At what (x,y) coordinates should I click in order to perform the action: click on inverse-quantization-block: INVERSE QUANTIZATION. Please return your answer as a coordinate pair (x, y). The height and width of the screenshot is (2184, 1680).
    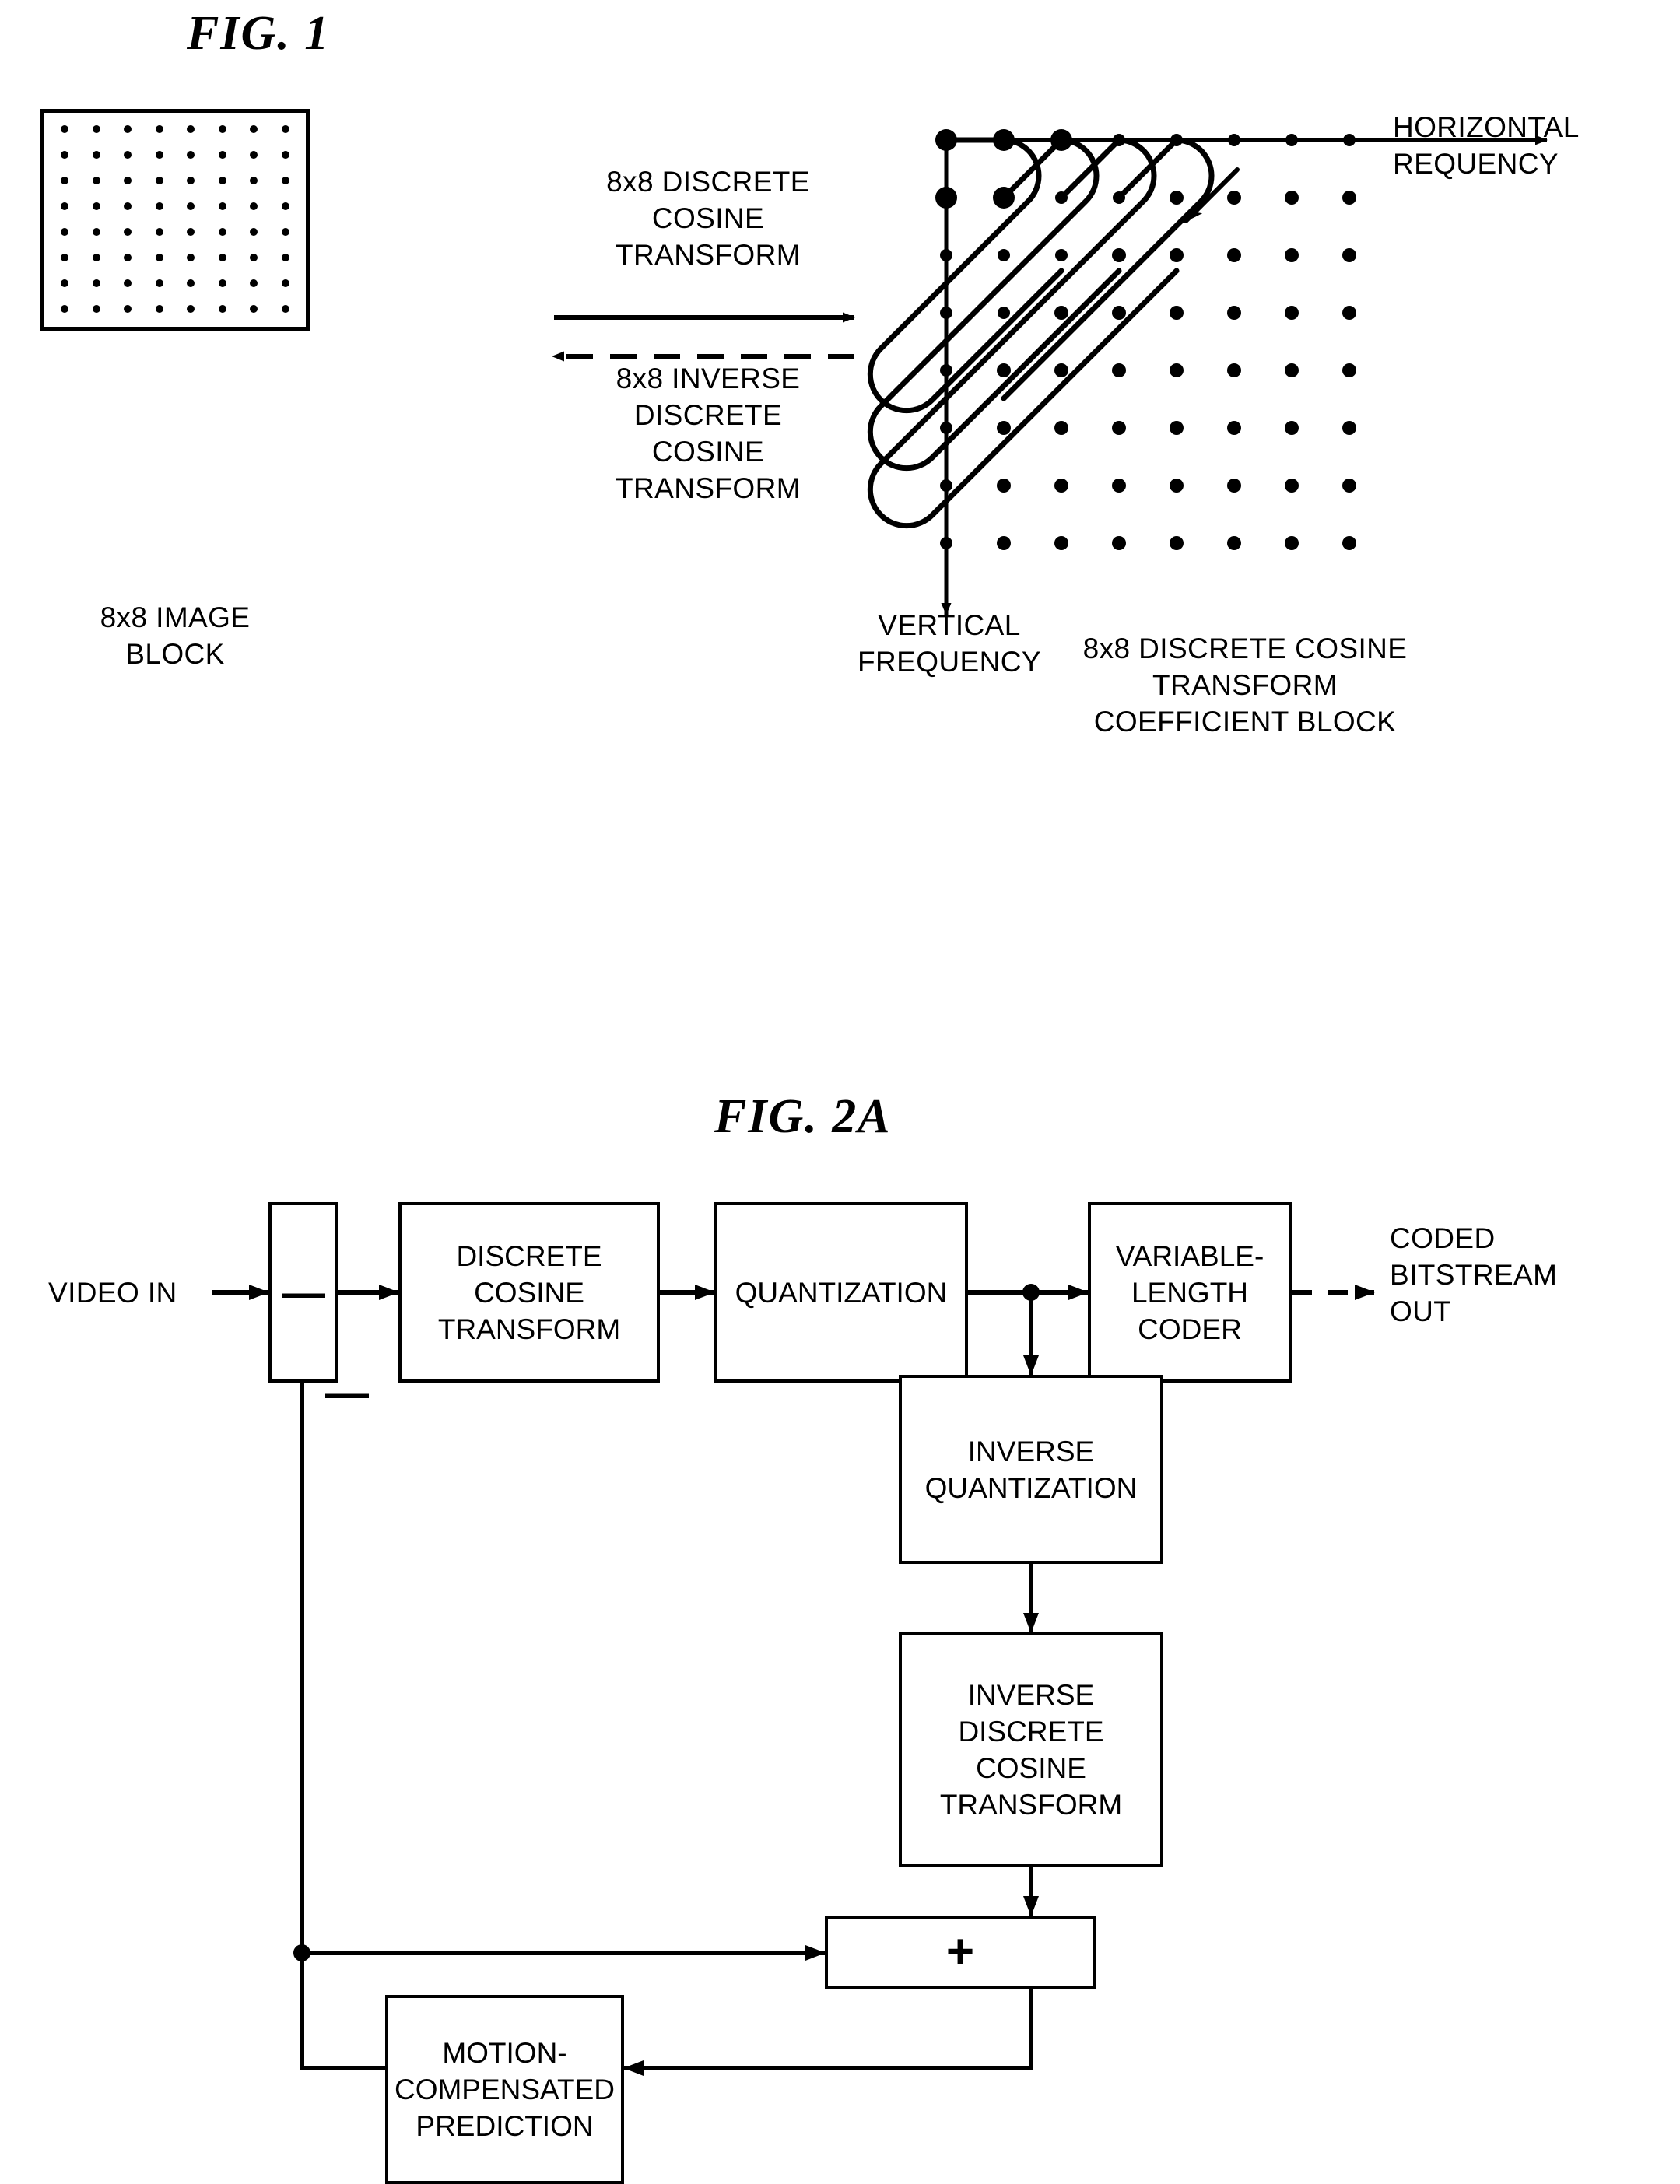
    Looking at the image, I should click on (1031, 1469).